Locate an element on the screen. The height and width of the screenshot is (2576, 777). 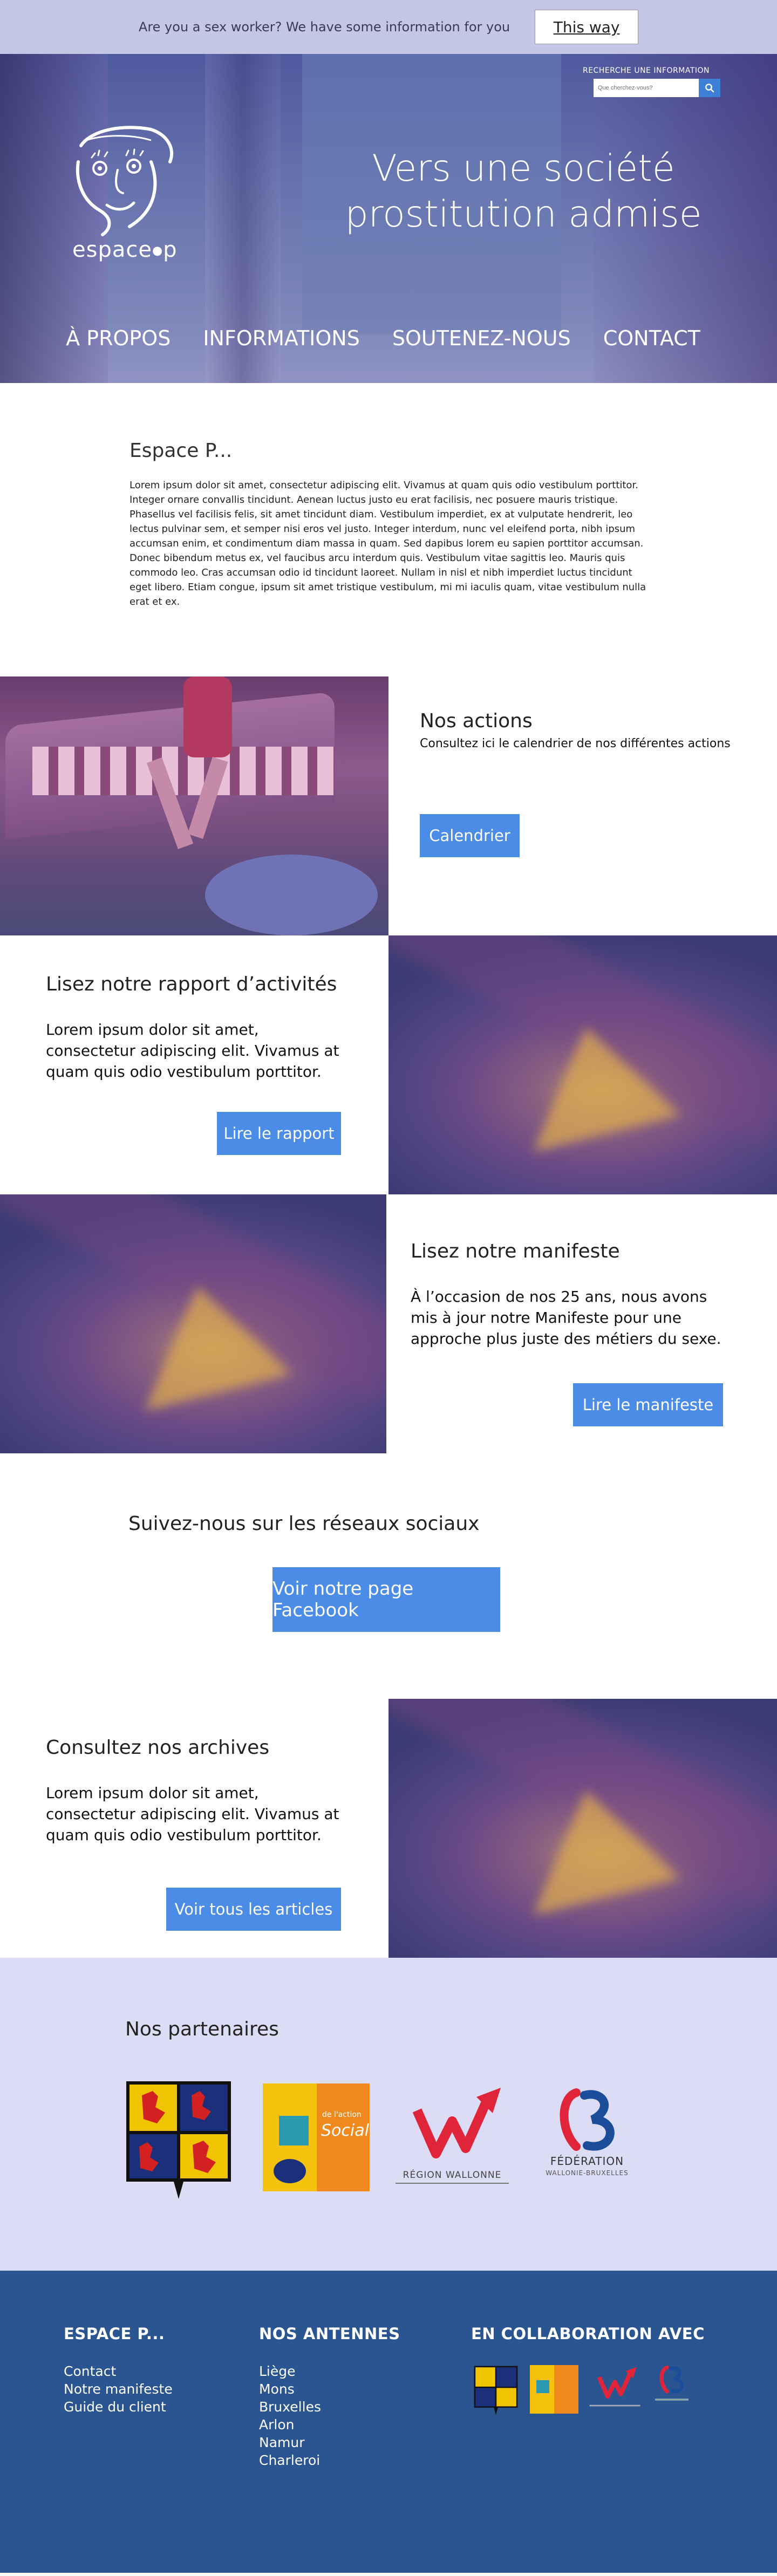
footer-action-sociale-logo is located at coordinates (554, 2389).